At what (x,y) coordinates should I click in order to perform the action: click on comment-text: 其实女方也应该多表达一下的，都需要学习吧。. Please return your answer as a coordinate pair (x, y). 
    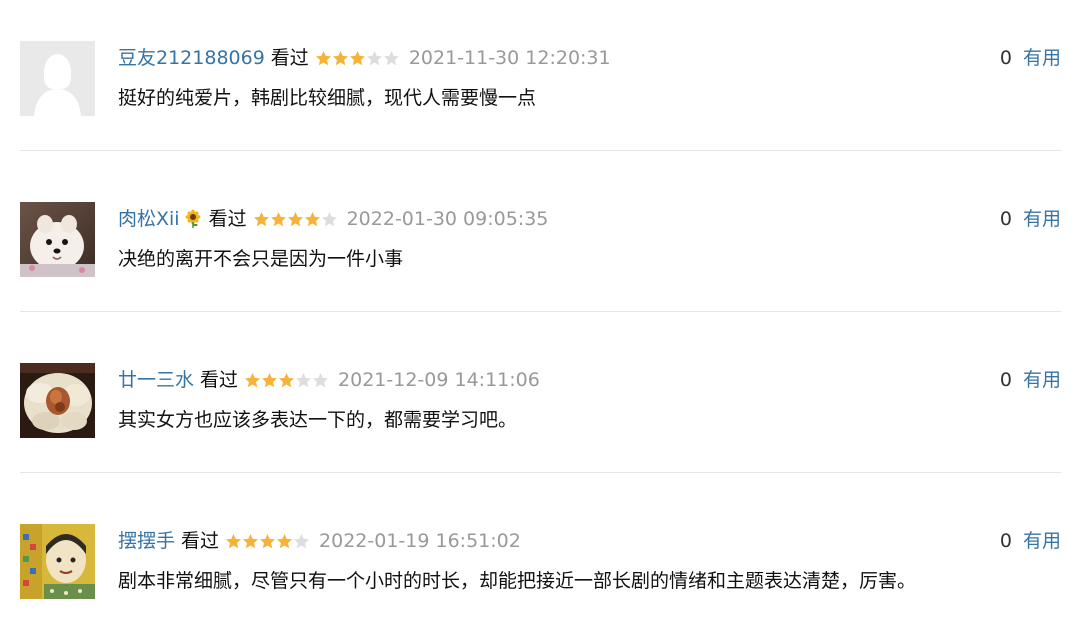
    Looking at the image, I should click on (318, 420).